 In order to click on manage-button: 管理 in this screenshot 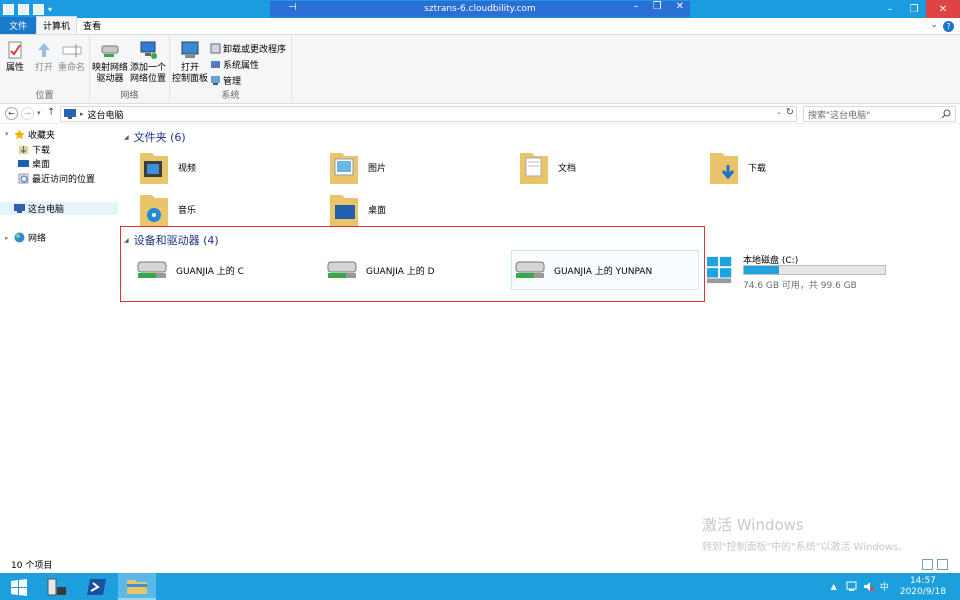, I will do `click(225, 80)`.